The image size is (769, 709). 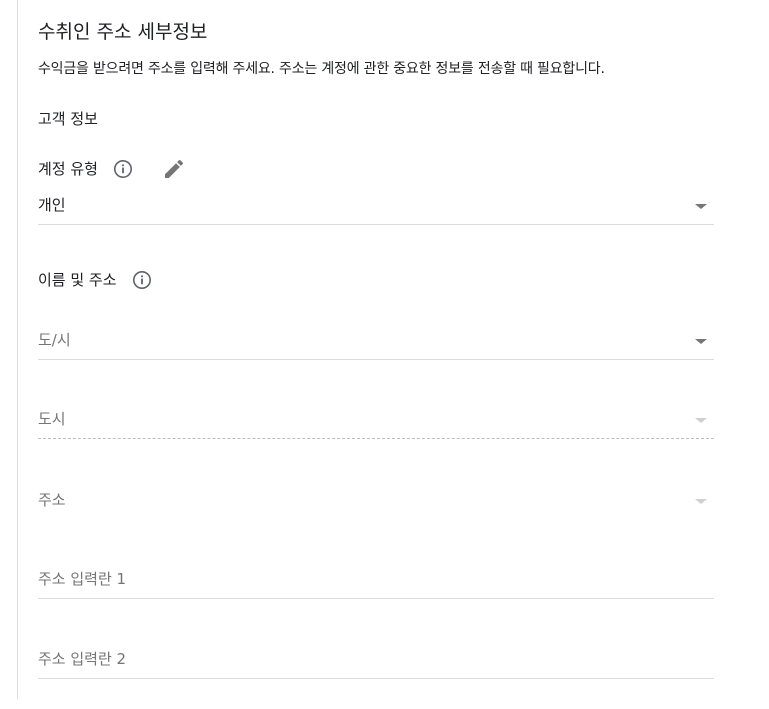 What do you see at coordinates (376, 659) in the screenshot?
I see `address-line2-input: 주소 입력란 2` at bounding box center [376, 659].